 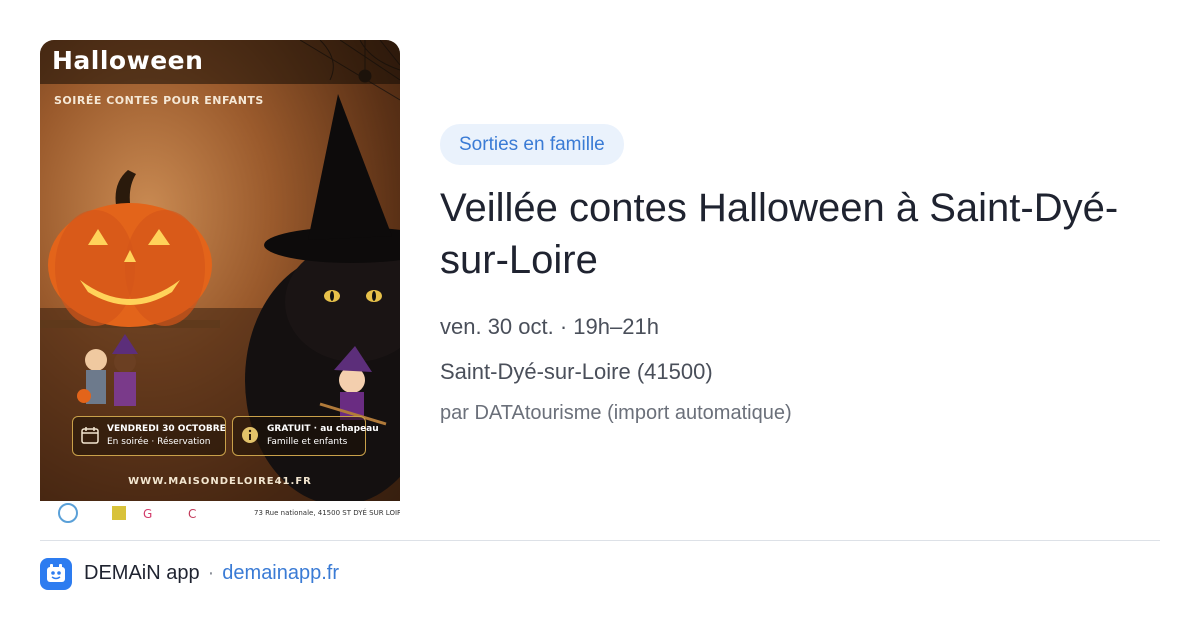 I want to click on poster-address: 73 Rue nationale, 41500 ST DYÉ SUR LOIRE, so click(x=327, y=513).